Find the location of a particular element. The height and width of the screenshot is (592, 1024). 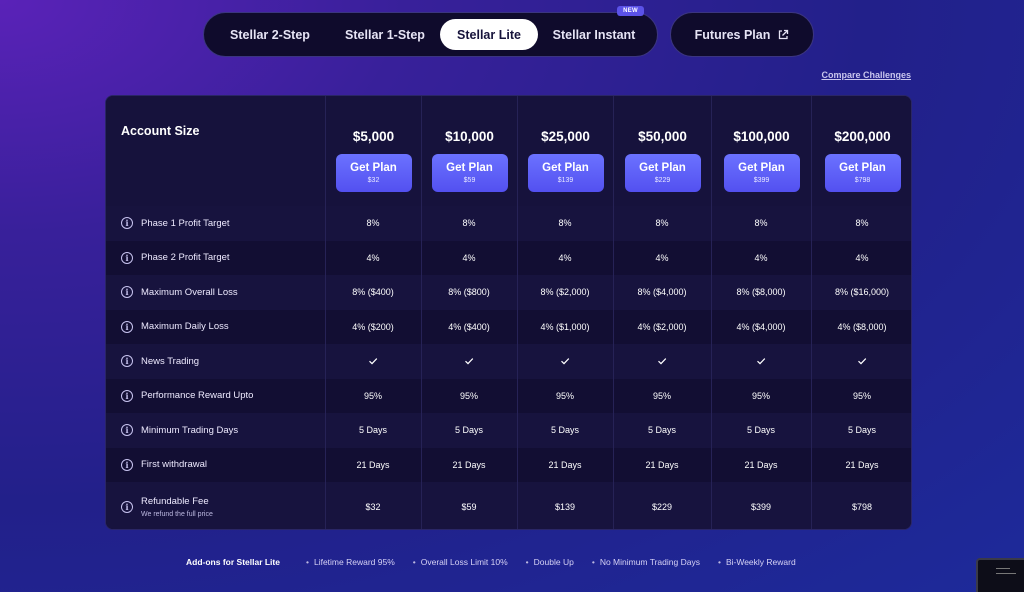

plan-price: $139 is located at coordinates (565, 180).